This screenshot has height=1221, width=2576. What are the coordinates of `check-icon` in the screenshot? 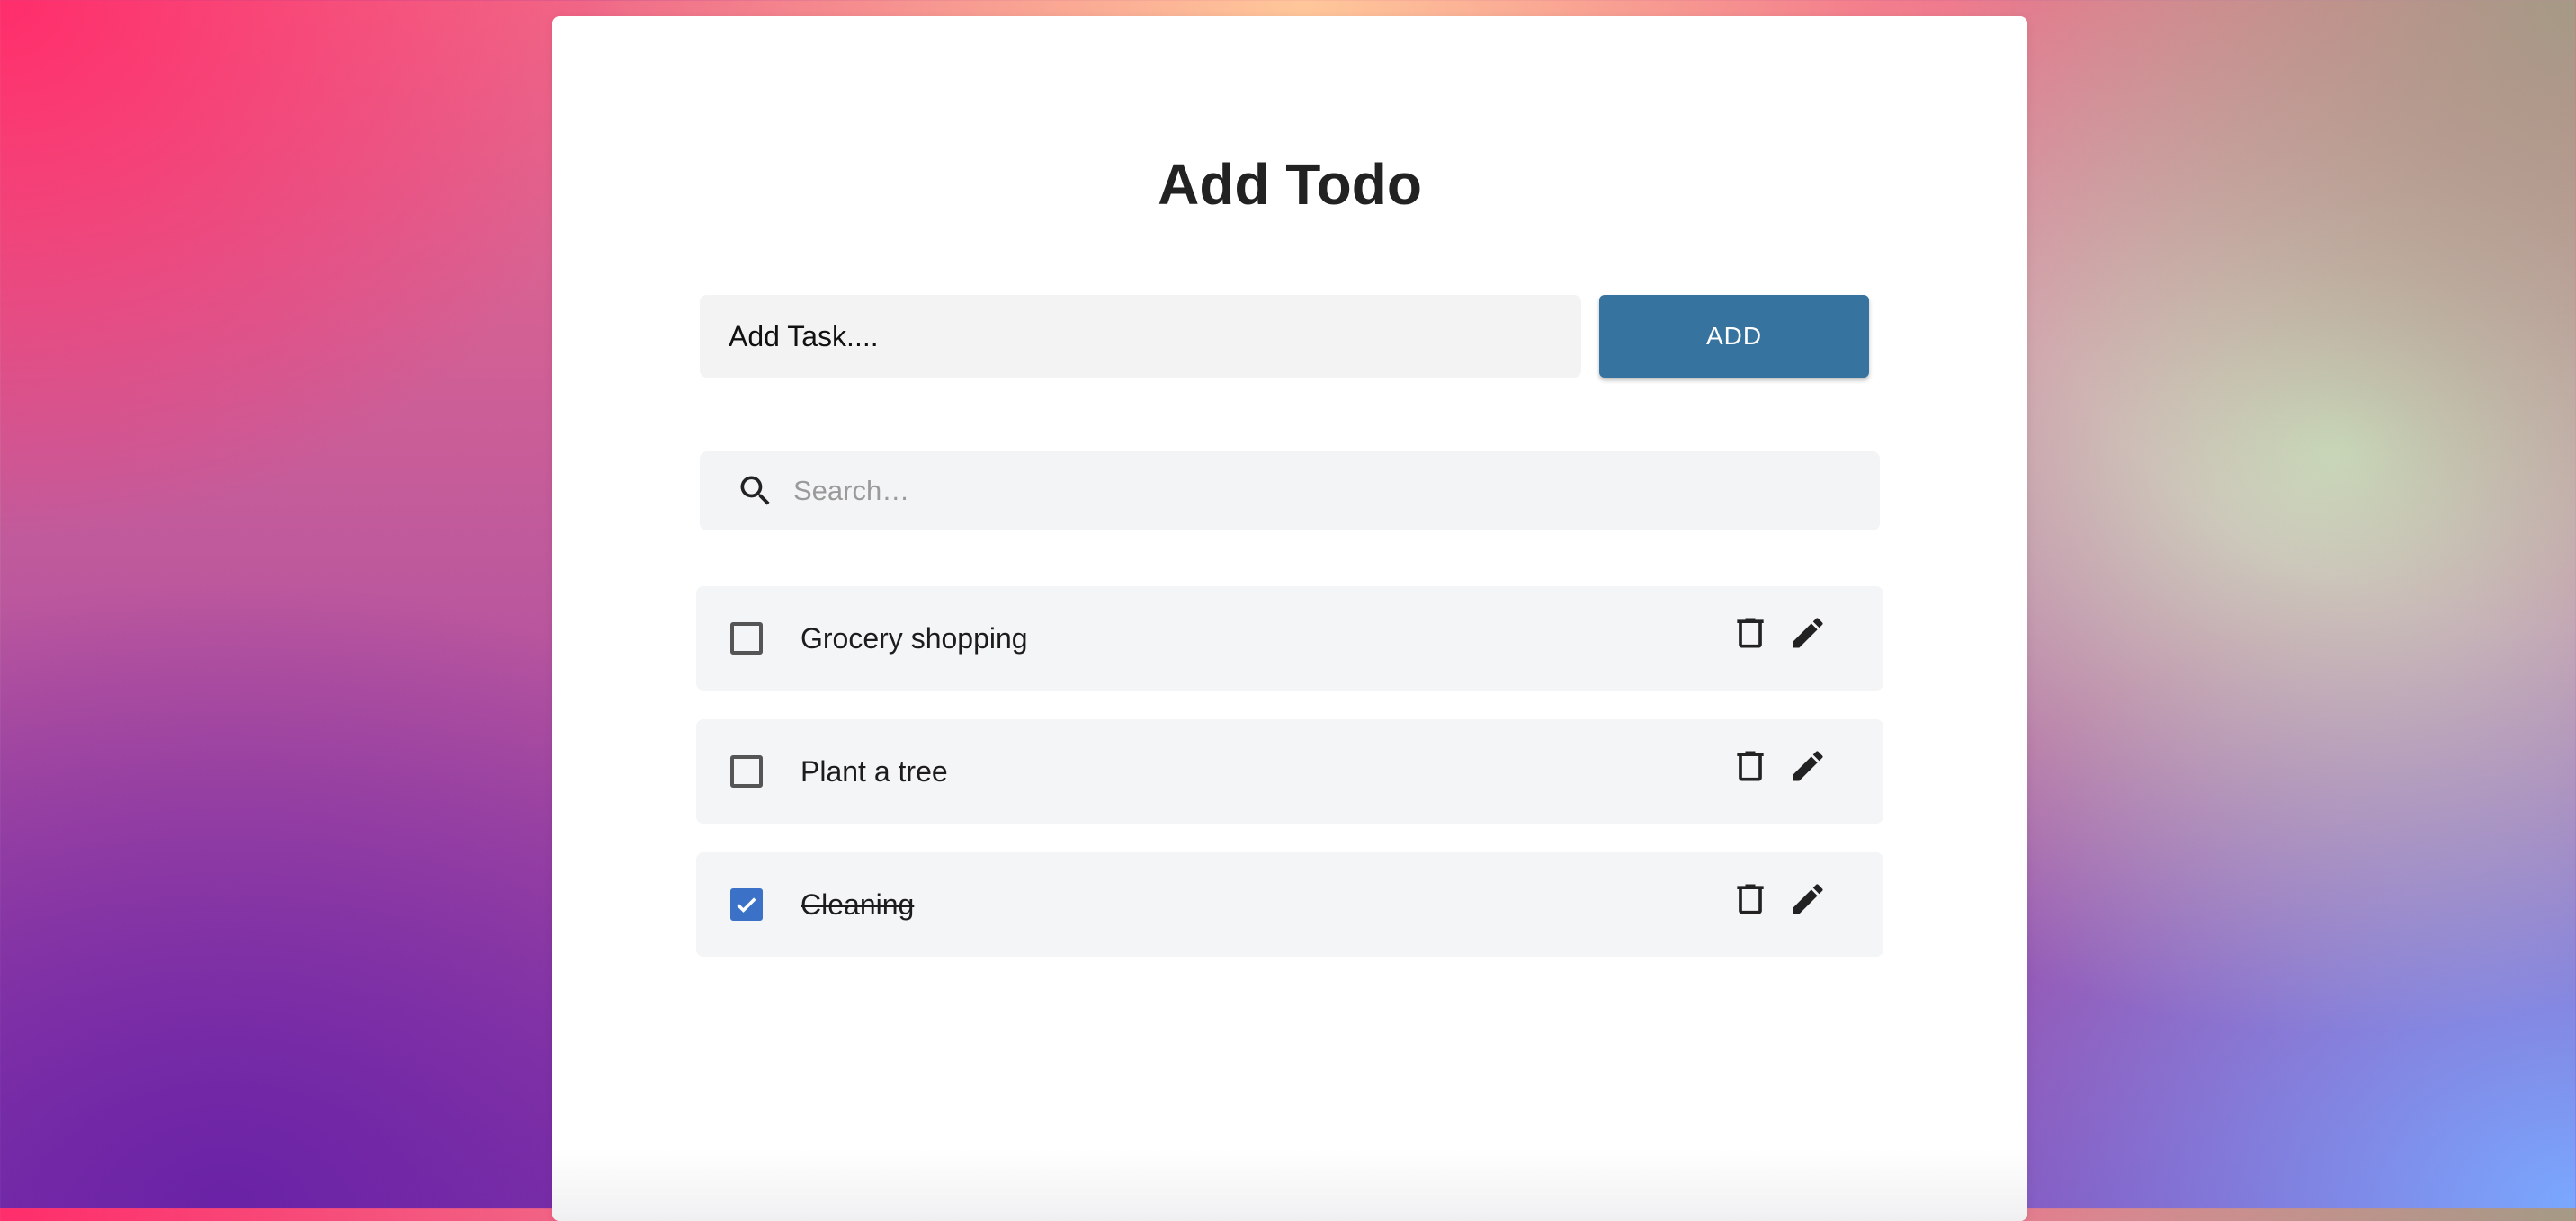 It's located at (746, 905).